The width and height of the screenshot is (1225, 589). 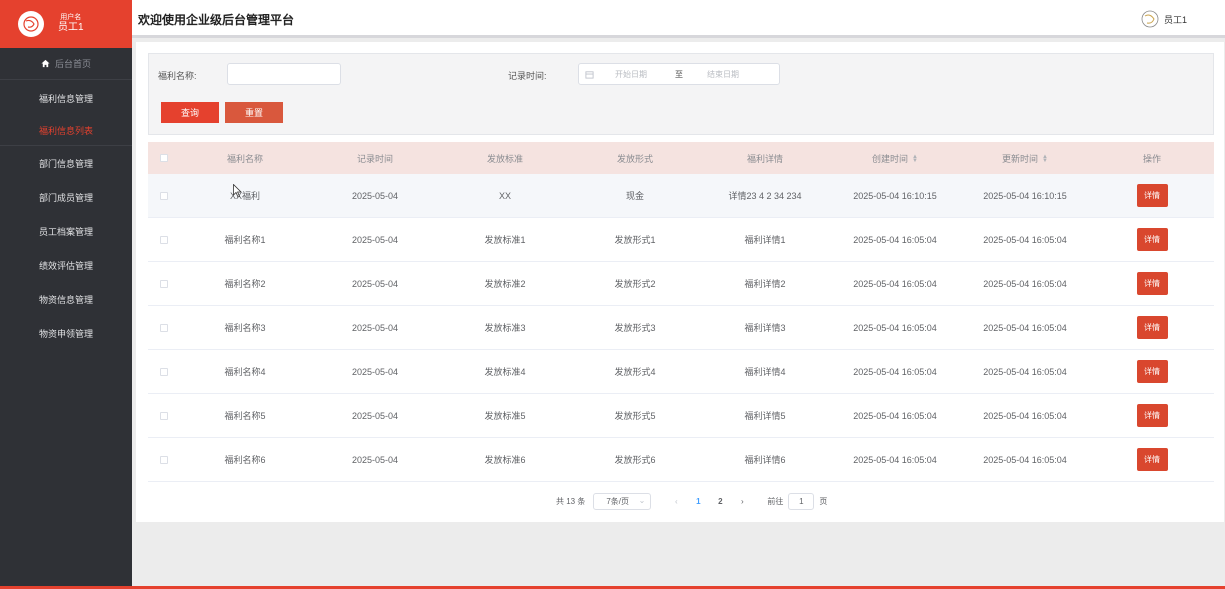 I want to click on end-date-placeholder: 结束日期, so click(x=723, y=74).